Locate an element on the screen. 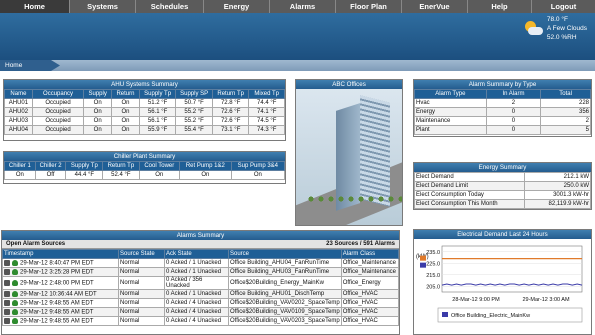 The image size is (595, 335). table-cell: 73.1 °F is located at coordinates (230, 130).